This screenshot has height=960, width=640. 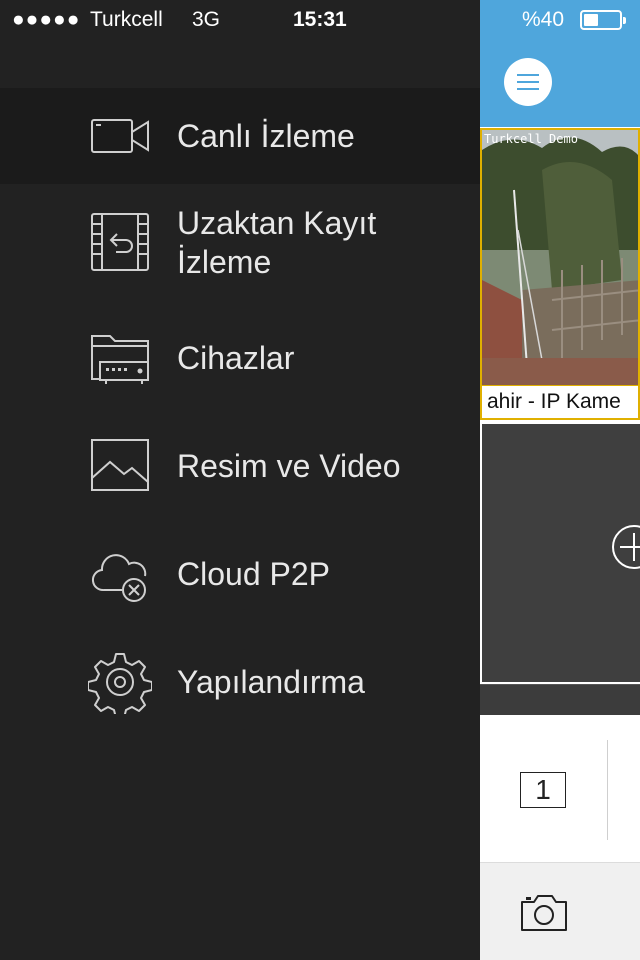 What do you see at coordinates (531, 139) in the screenshot?
I see `camera-overlay-text: Turkcell Demo` at bounding box center [531, 139].